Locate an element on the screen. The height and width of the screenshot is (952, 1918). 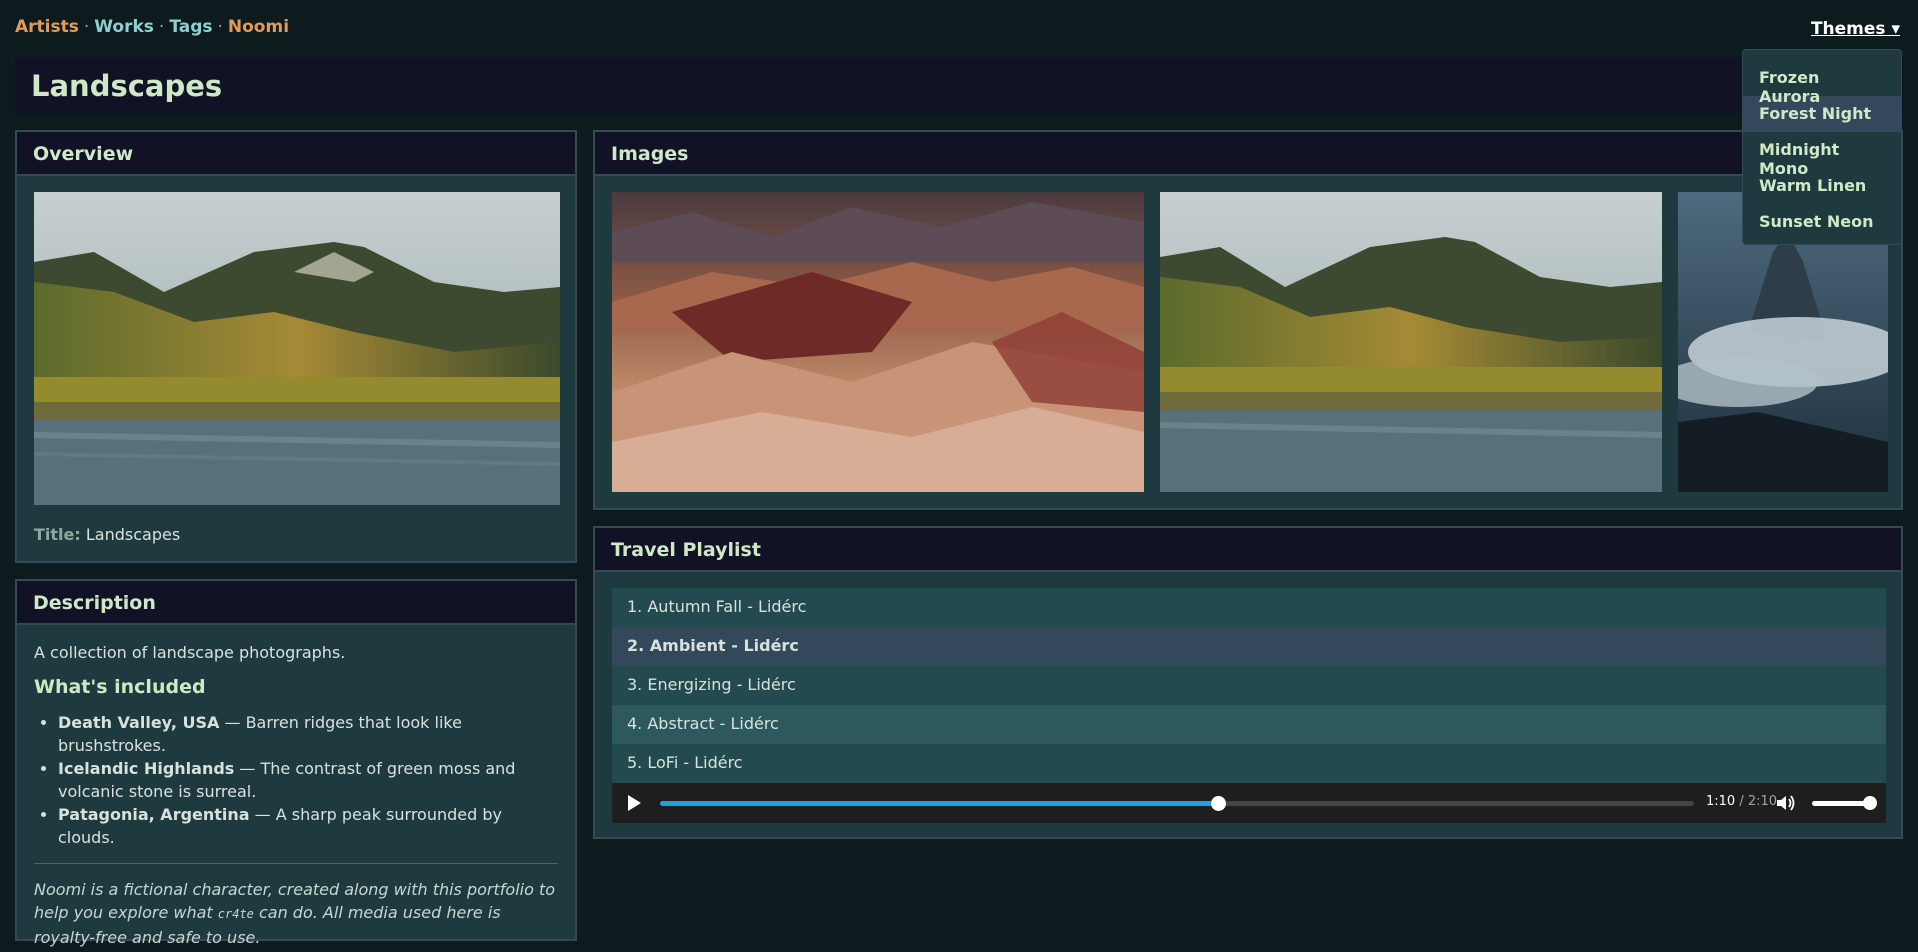
track-item: 5. LoFi - Lidérc is located at coordinates (1249, 763).